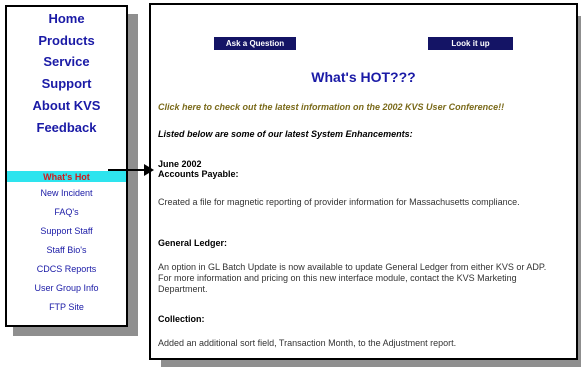 The width and height of the screenshot is (581, 367). Describe the element at coordinates (66, 307) in the screenshot. I see `nav-ftp-site: FTP Site` at that location.